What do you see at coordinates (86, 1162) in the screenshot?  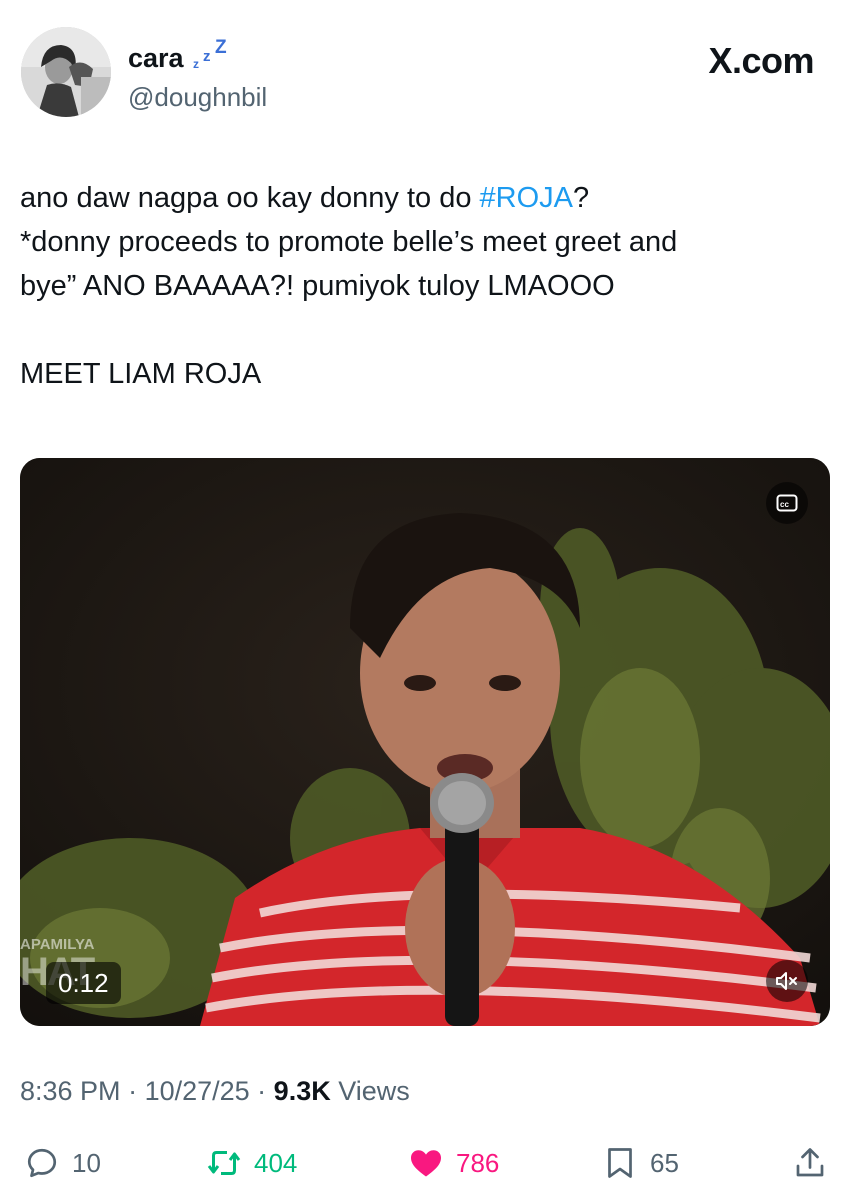 I see `reply-count: 10` at bounding box center [86, 1162].